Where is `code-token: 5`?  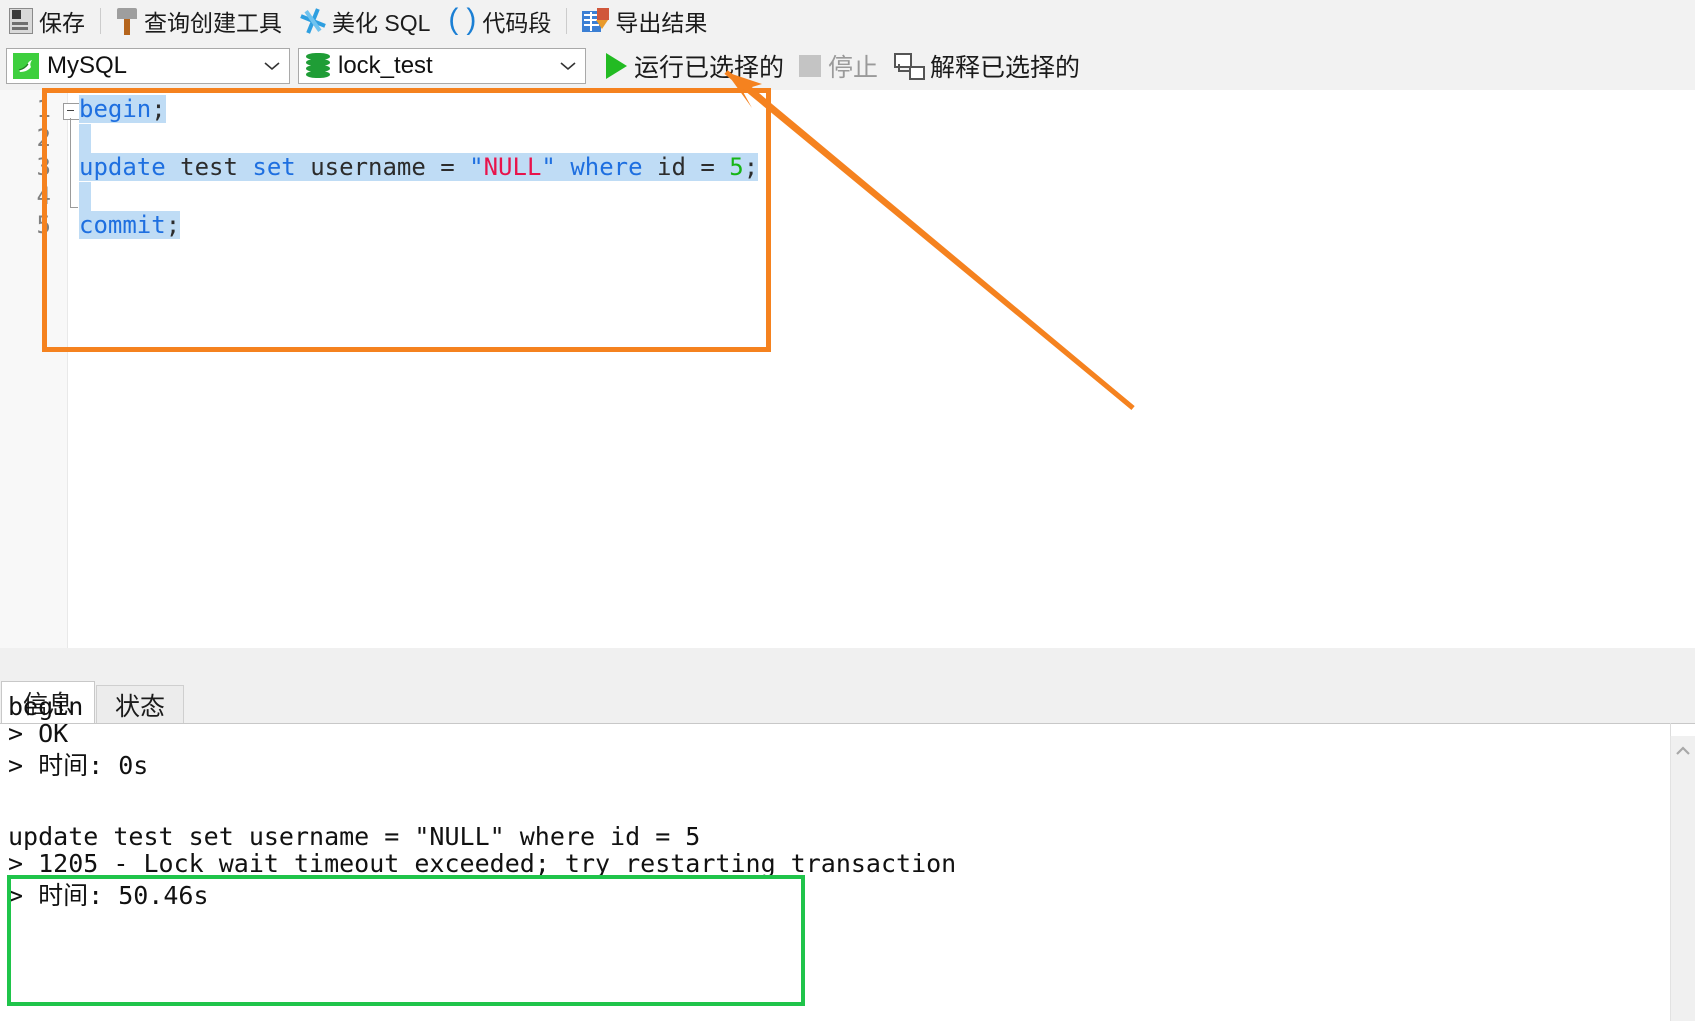 code-token: 5 is located at coordinates (736, 167).